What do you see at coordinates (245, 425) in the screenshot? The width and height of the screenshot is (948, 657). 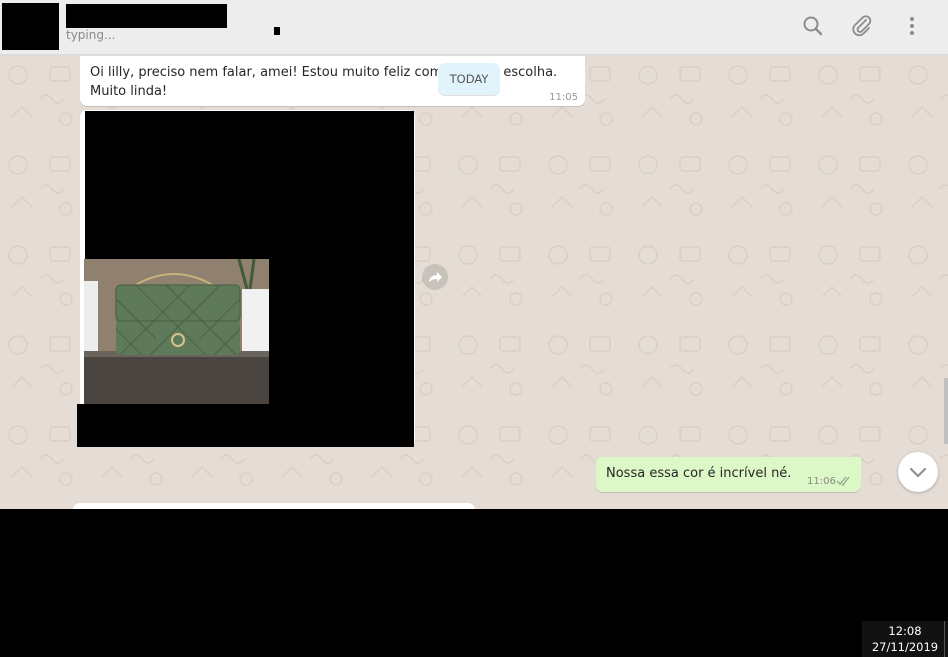 I see `image-redacted-area-lower` at bounding box center [245, 425].